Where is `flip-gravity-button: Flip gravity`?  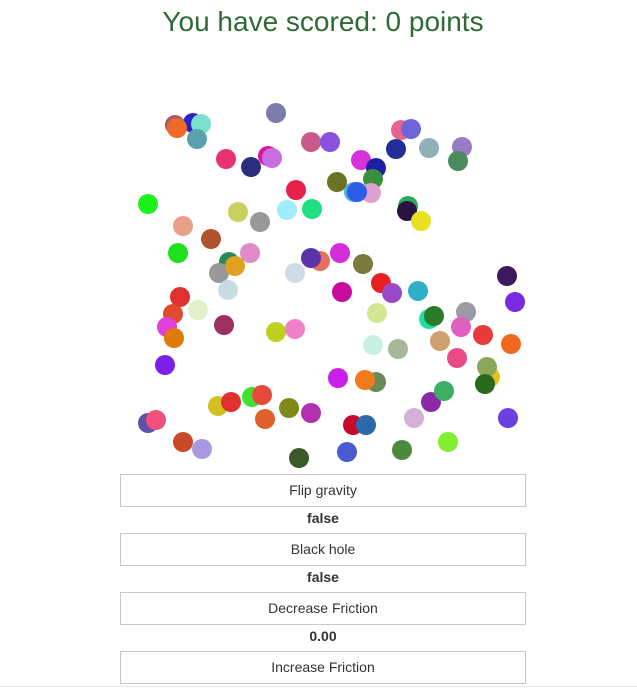
flip-gravity-button: Flip gravity is located at coordinates (323, 490).